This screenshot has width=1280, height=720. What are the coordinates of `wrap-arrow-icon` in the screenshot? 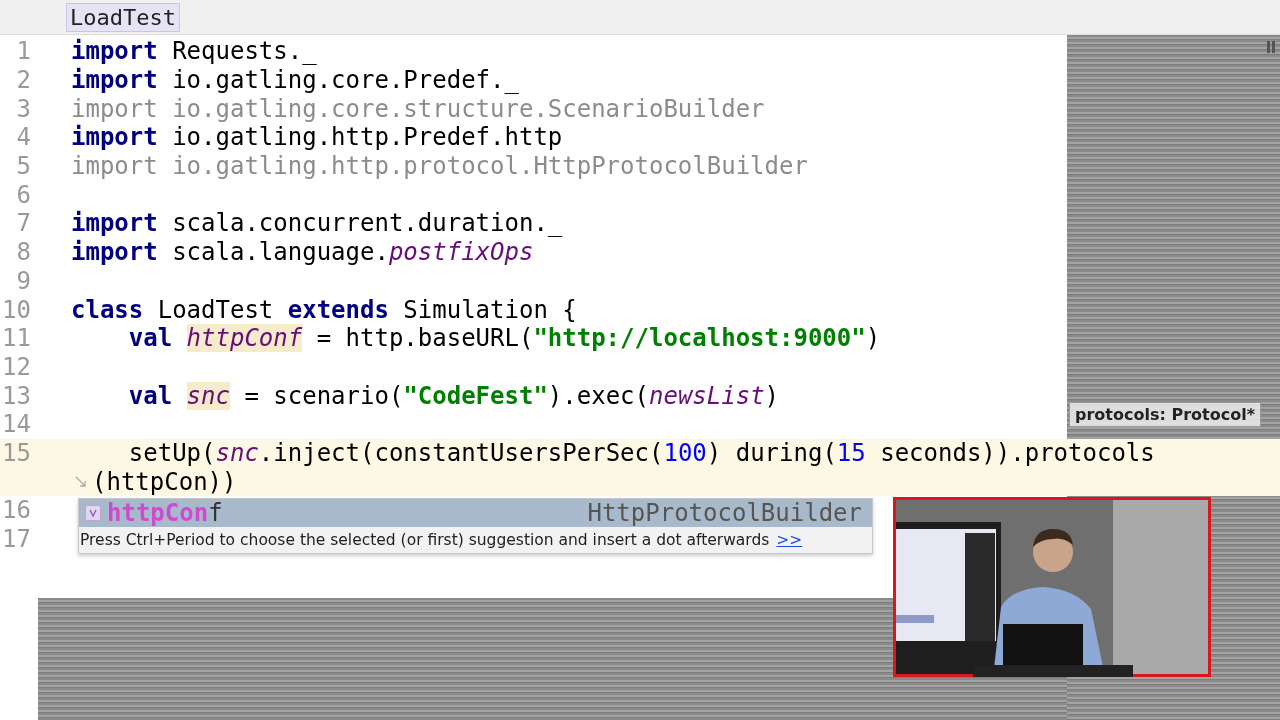 It's located at (81, 481).